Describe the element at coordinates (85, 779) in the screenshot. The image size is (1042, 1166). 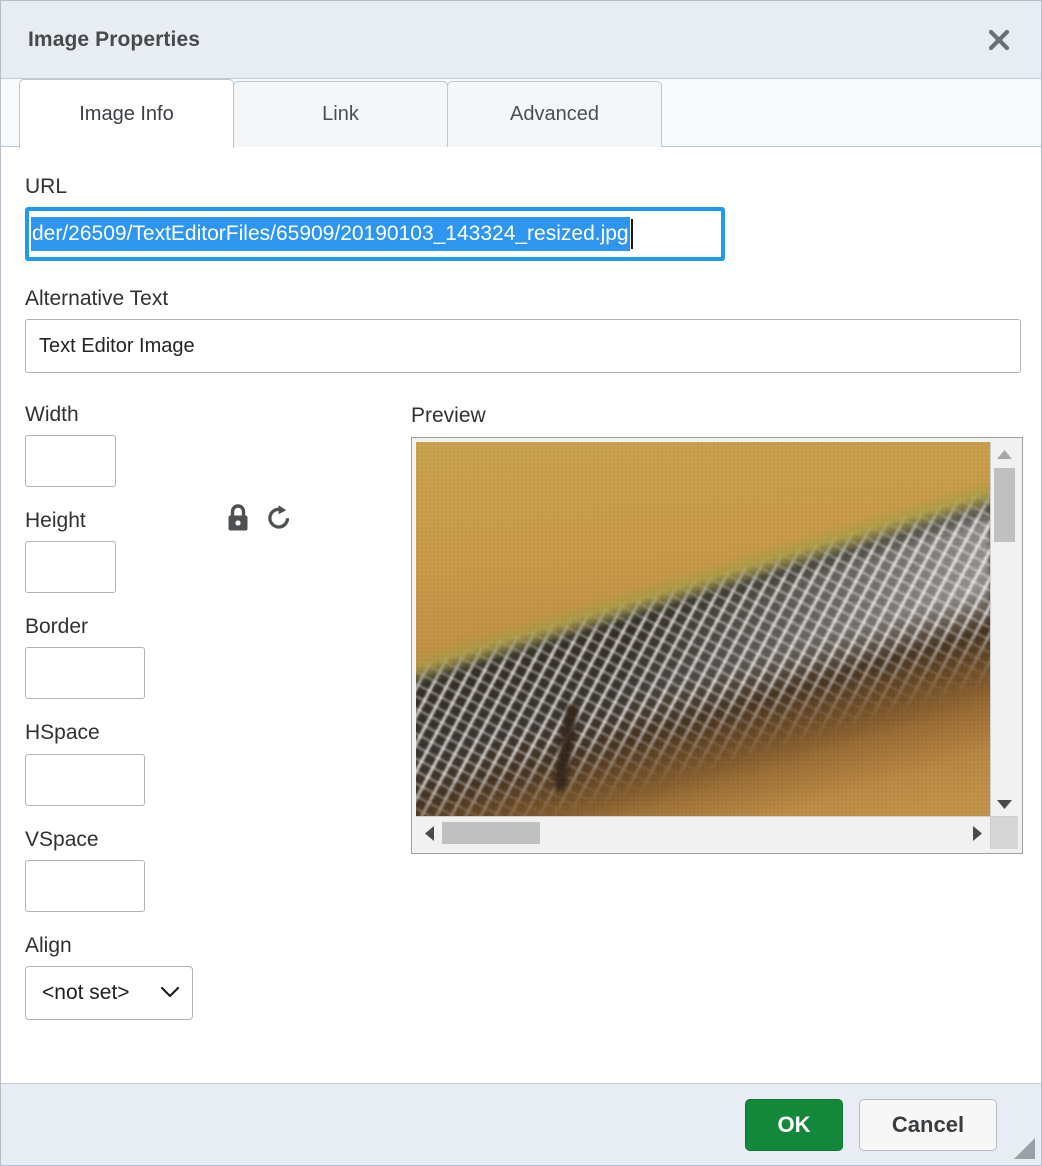
I see `hspace-input` at that location.